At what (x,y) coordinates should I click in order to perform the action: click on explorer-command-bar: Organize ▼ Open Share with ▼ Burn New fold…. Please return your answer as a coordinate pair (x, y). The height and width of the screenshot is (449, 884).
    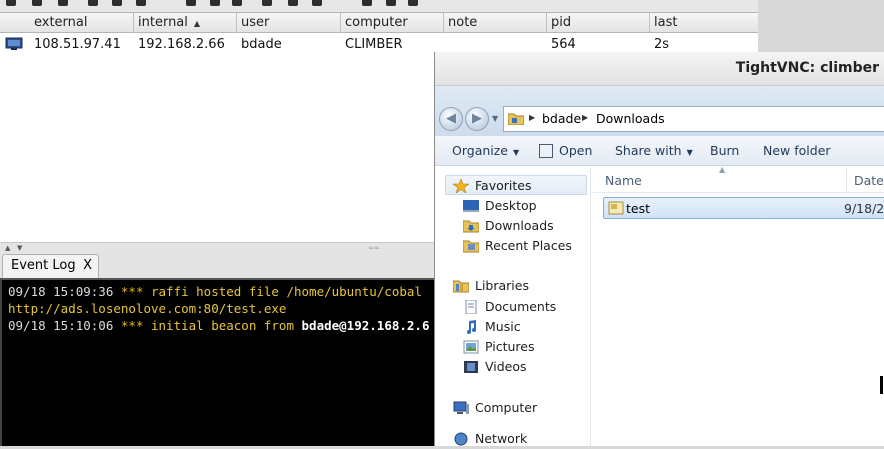
    Looking at the image, I should click on (659, 151).